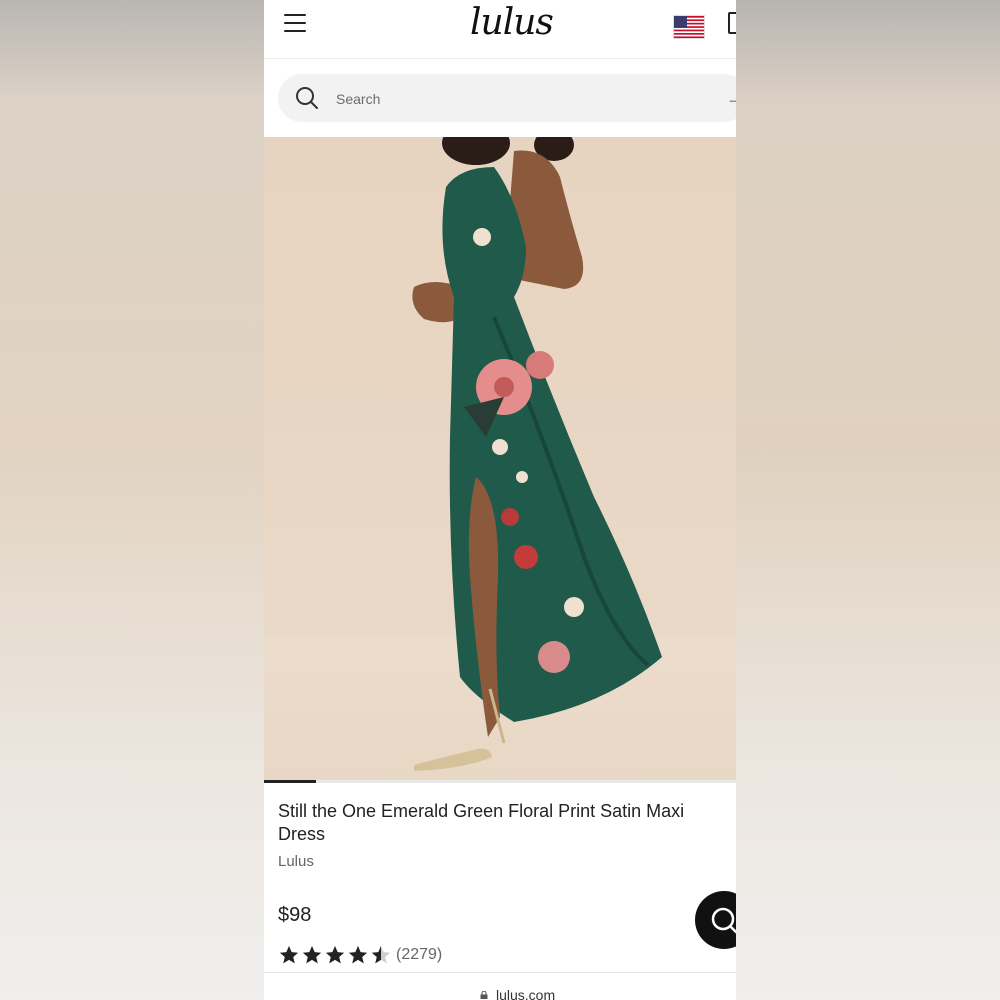 The image size is (1000, 1000). Describe the element at coordinates (419, 955) in the screenshot. I see `review-count: (2279)` at that location.